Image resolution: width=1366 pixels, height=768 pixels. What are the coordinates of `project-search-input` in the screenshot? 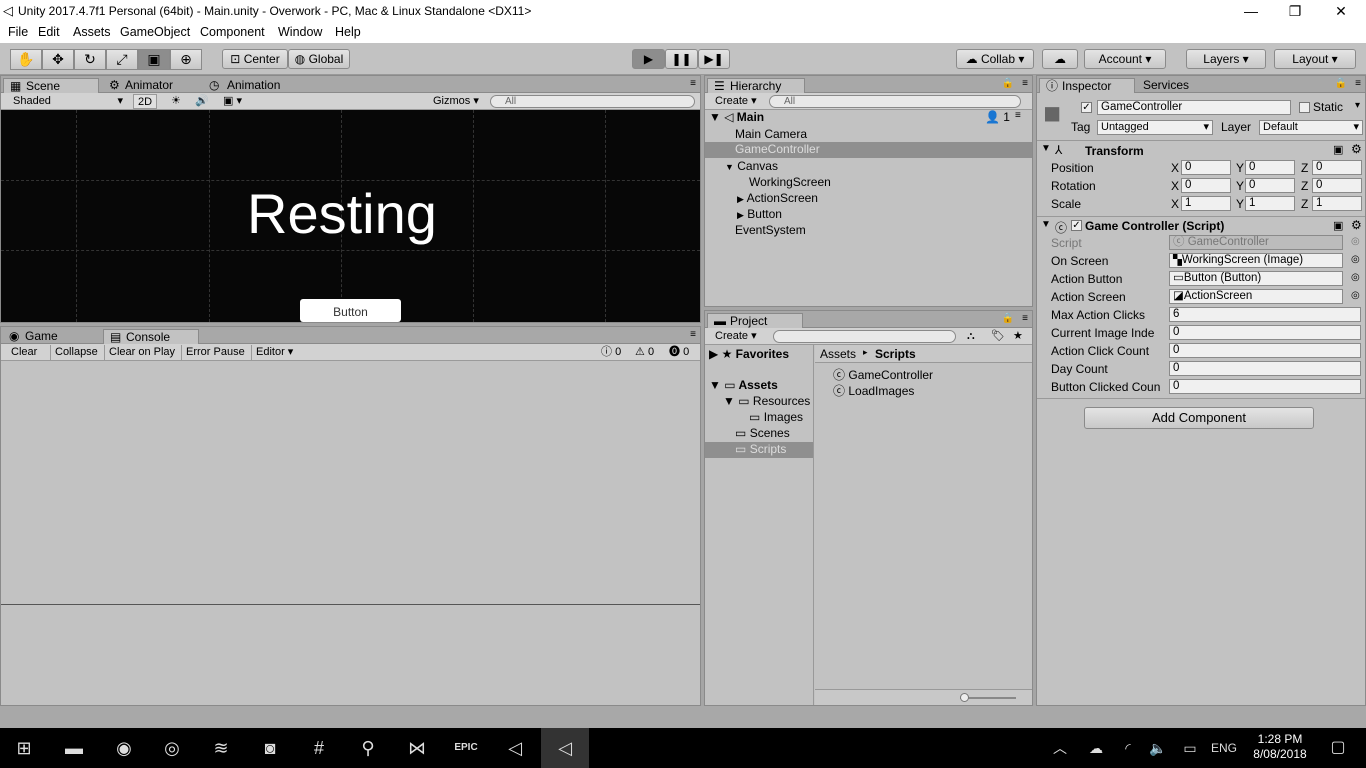 It's located at (864, 336).